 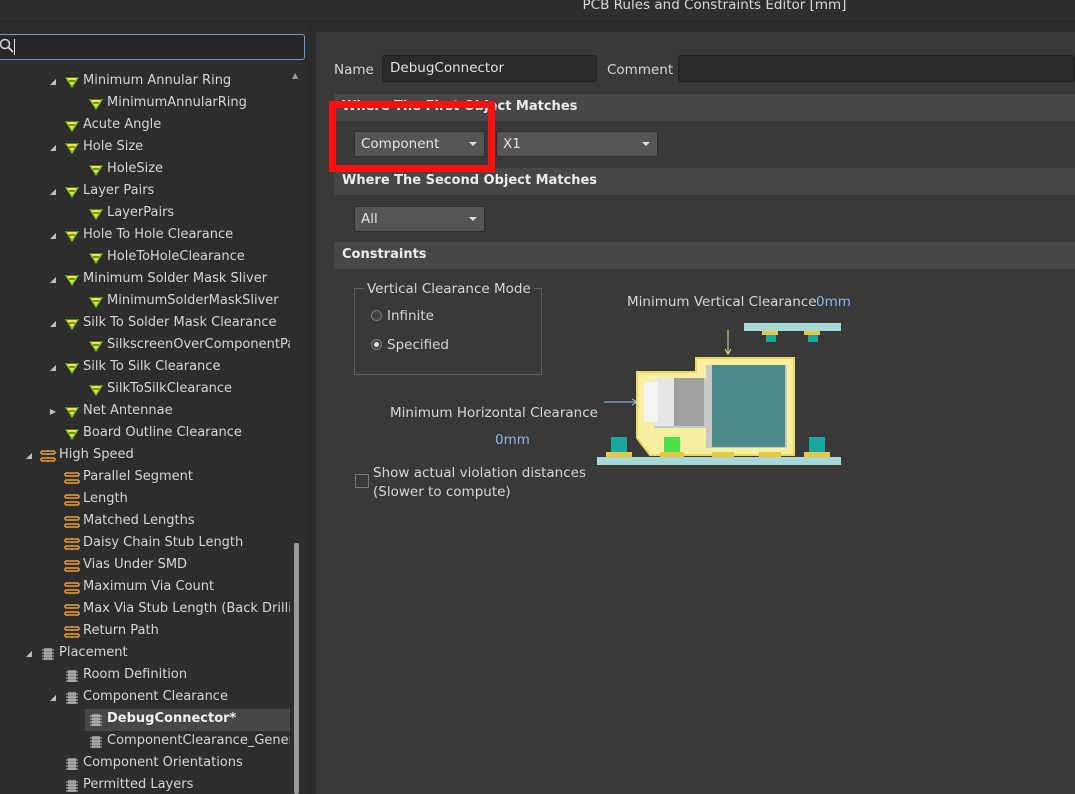 I want to click on scroll-thumb, so click(x=296, y=668).